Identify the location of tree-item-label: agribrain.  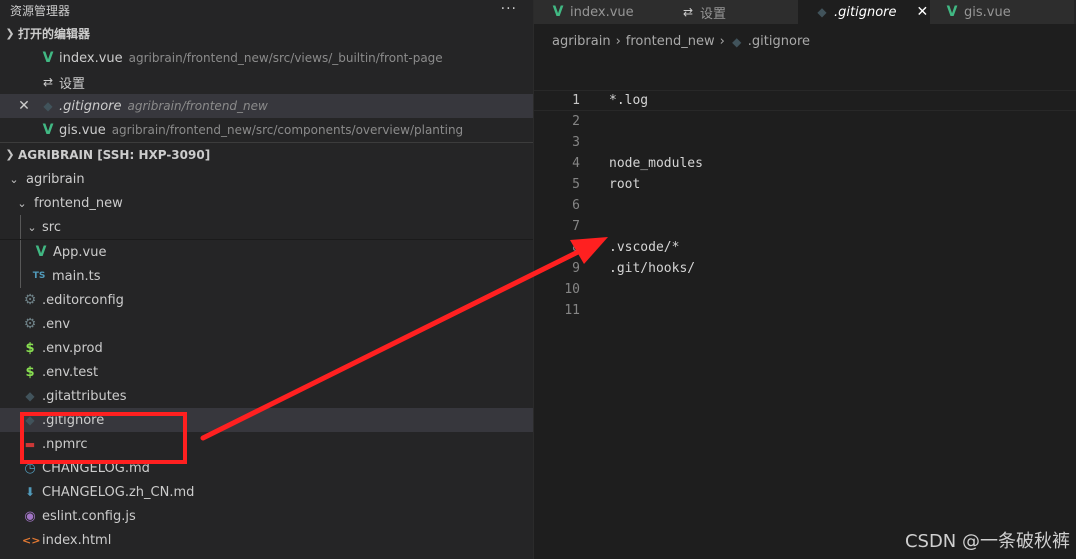
(55, 179).